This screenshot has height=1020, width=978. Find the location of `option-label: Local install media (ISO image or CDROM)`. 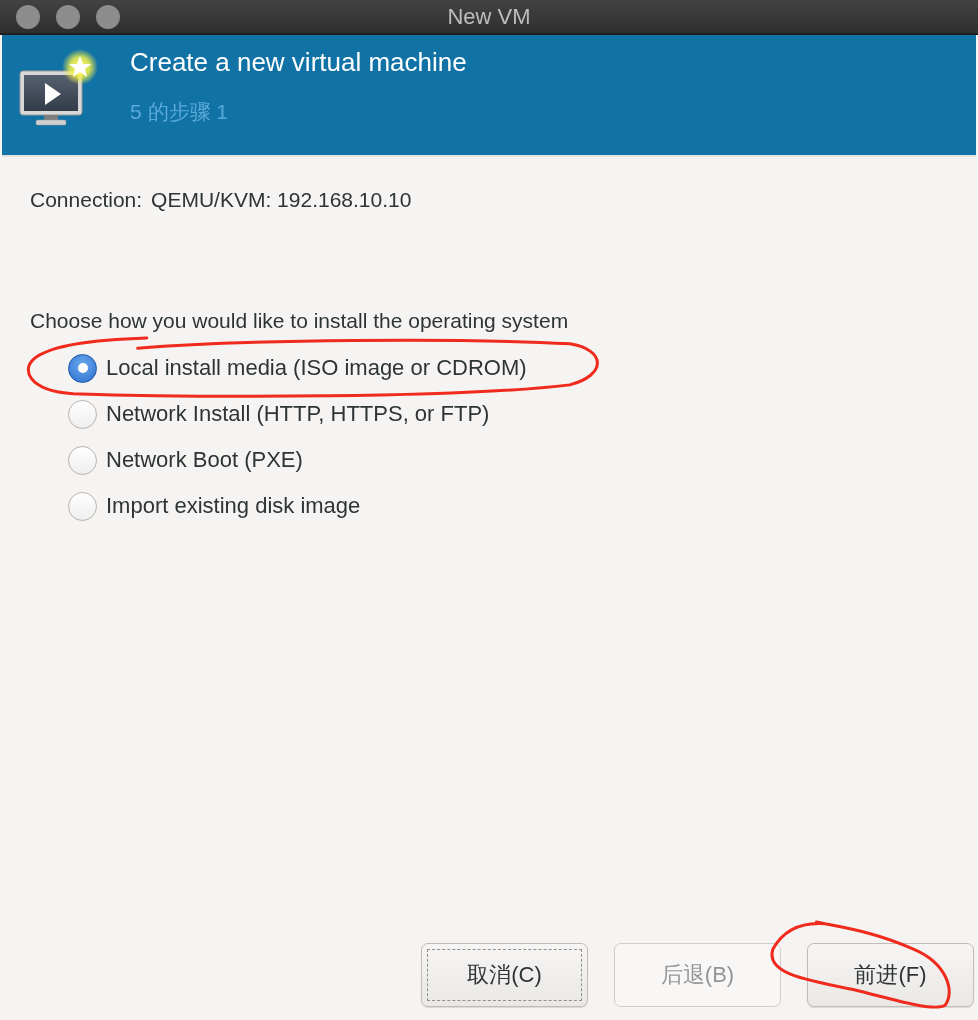

option-label: Local install media (ISO image or CDROM) is located at coordinates (316, 368).